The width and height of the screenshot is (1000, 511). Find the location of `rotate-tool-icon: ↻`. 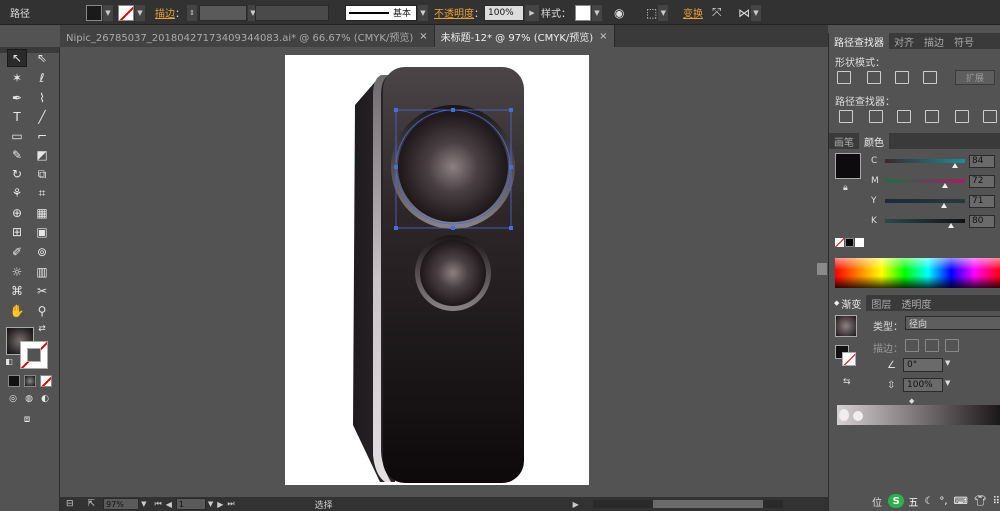

rotate-tool-icon: ↻ is located at coordinates (17, 174).